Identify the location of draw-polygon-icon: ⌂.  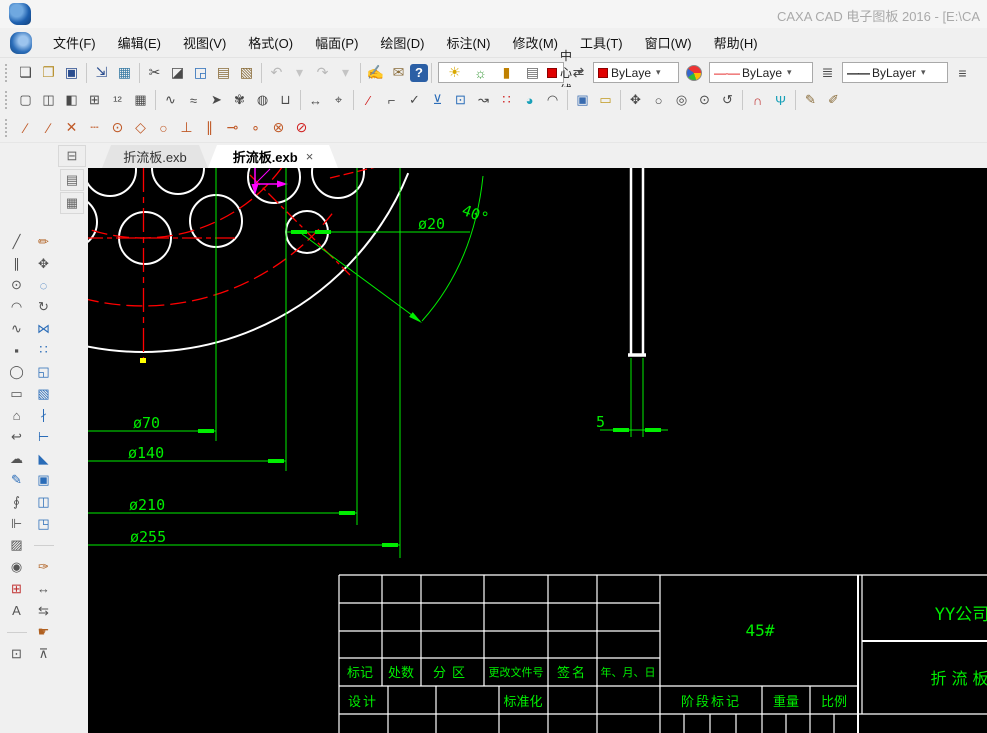
(17, 415).